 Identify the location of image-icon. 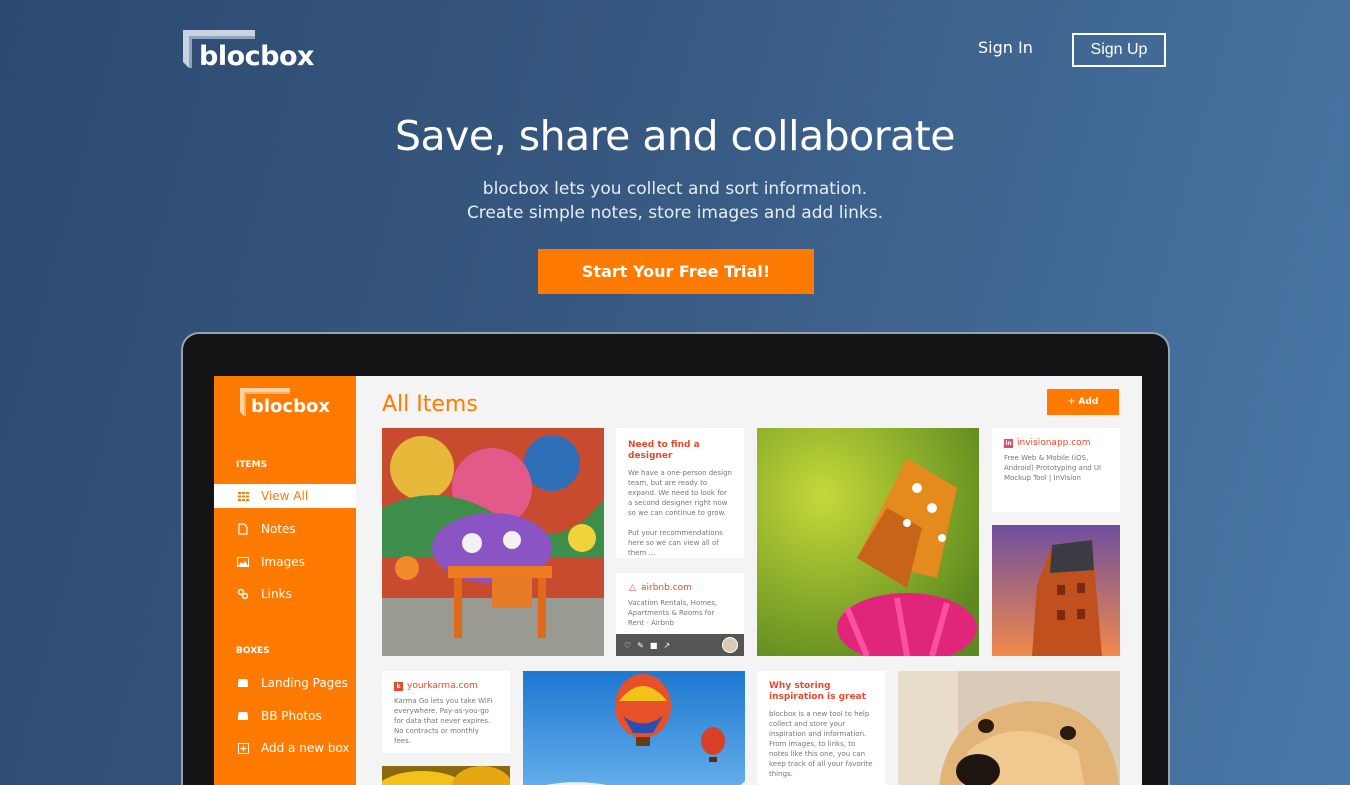
(243, 562).